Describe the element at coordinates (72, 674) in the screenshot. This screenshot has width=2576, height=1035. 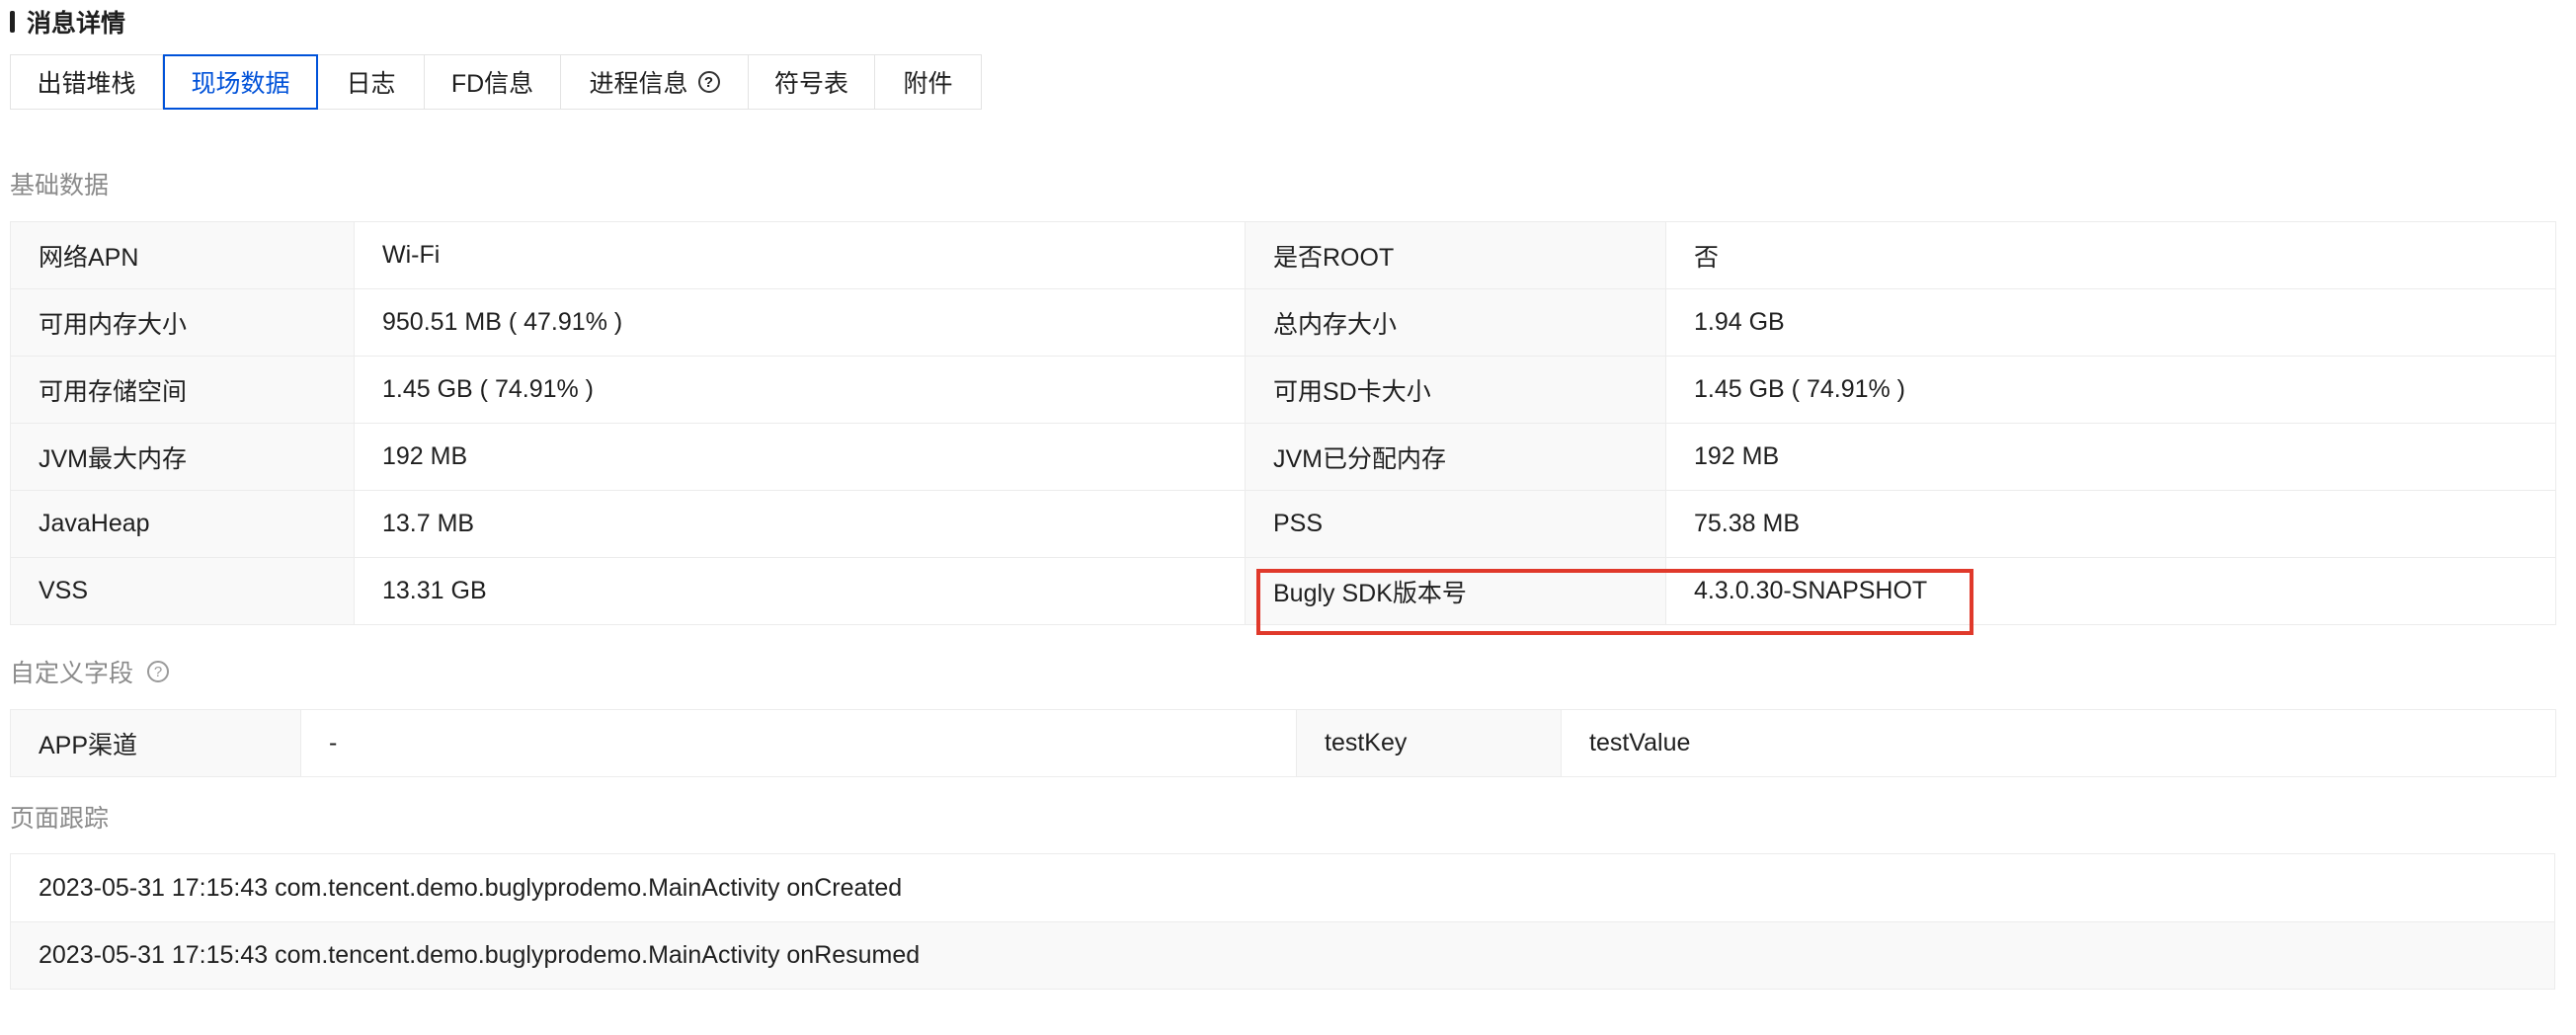
I see `section-title-label: 自定义字段` at that location.